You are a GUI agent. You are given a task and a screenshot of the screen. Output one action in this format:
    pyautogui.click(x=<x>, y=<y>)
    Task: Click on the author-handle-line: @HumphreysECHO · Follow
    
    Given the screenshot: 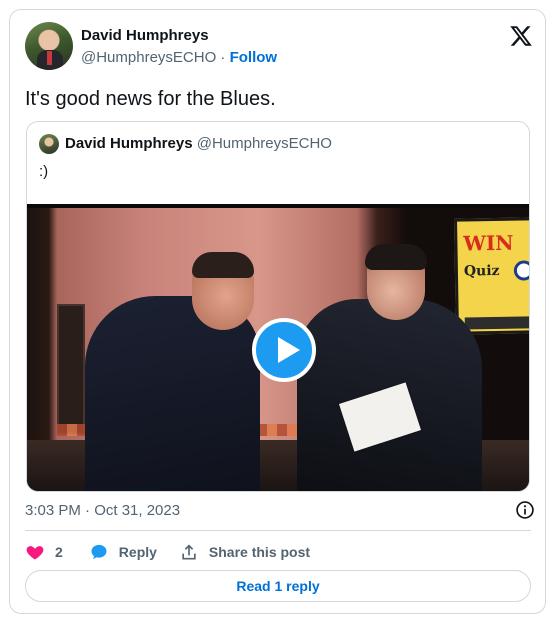 What is the action you would take?
    pyautogui.click(x=179, y=58)
    